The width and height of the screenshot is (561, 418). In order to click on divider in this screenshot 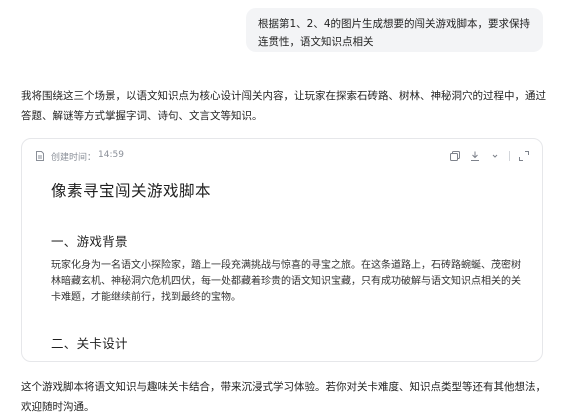, I will do `click(509, 156)`.